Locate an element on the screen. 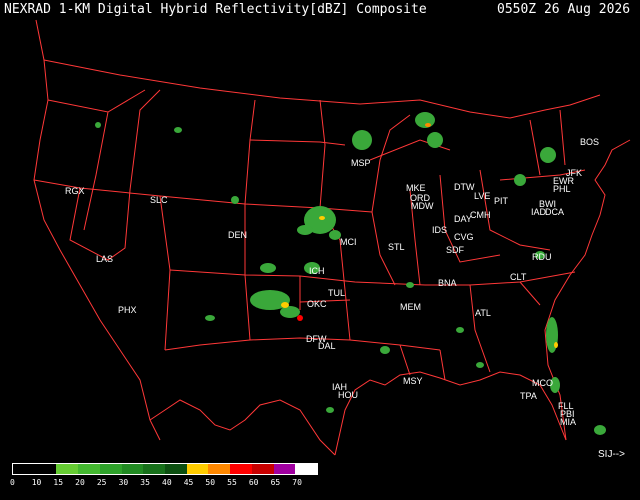 The width and height of the screenshot is (640, 500). city-phx: PHX is located at coordinates (127, 310).